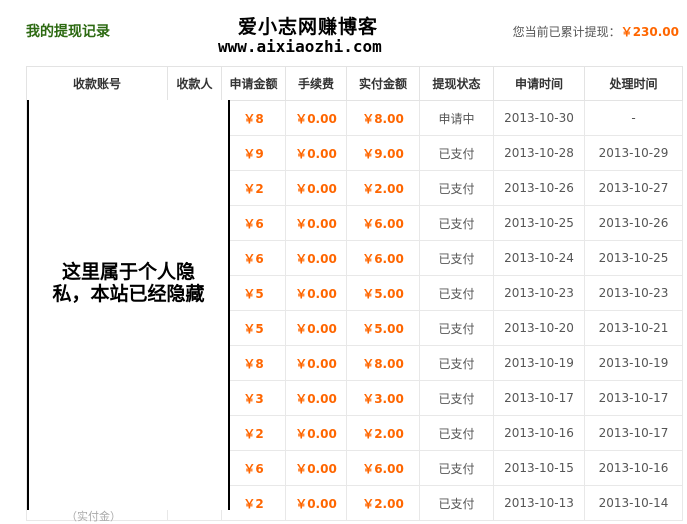 The height and width of the screenshot is (524, 687). What do you see at coordinates (633, 293) in the screenshot?
I see `cell-process-date: 2013-10-23` at bounding box center [633, 293].